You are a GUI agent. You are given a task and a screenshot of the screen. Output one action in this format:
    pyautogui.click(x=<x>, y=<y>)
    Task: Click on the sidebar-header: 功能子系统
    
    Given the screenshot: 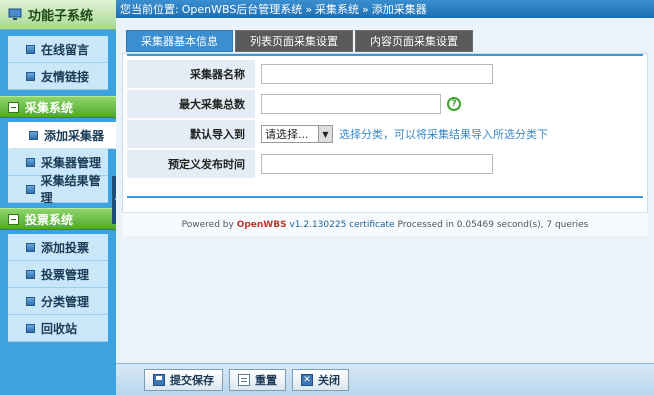 What is the action you would take?
    pyautogui.click(x=58, y=15)
    